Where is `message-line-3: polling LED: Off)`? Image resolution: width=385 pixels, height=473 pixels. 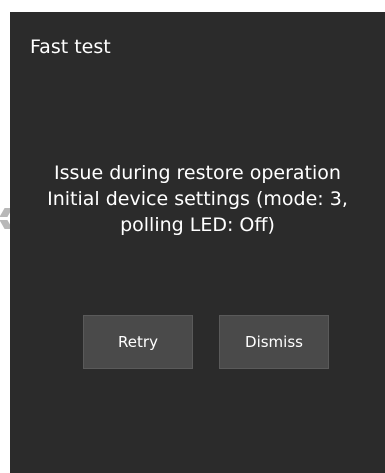 message-line-3: polling LED: Off) is located at coordinates (197, 225).